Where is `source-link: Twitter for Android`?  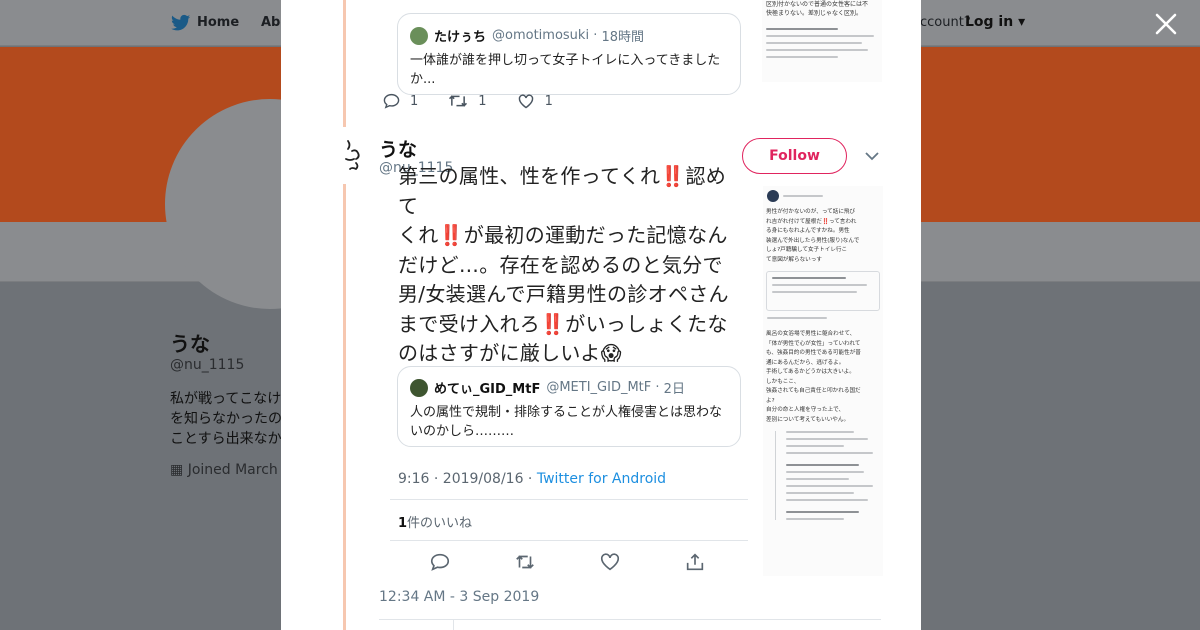
source-link: Twitter for Android is located at coordinates (601, 479).